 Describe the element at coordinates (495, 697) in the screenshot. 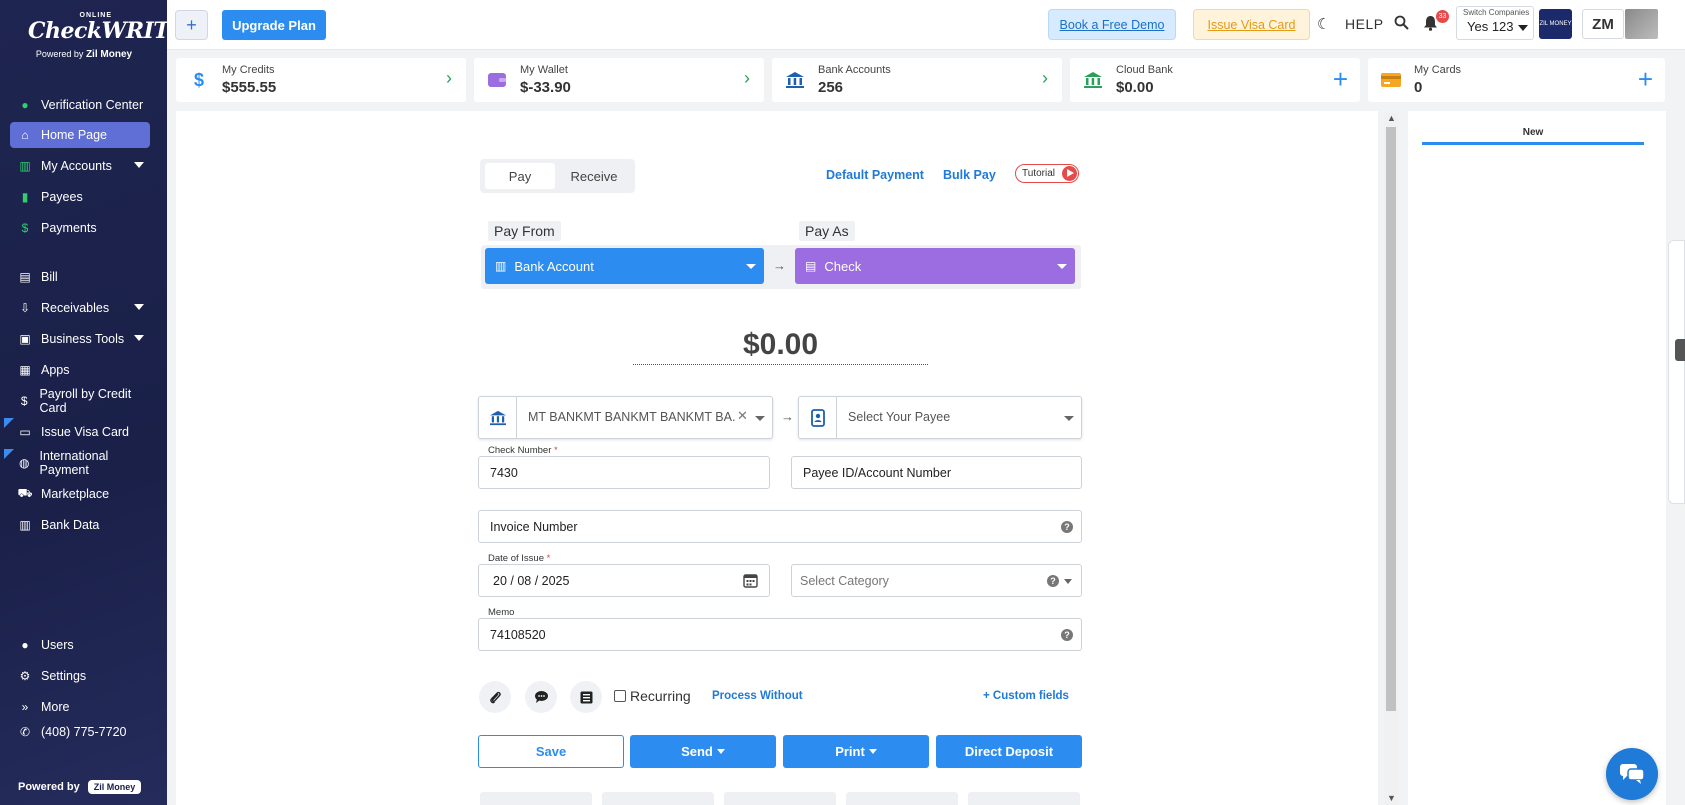

I see `attachment-icon` at that location.